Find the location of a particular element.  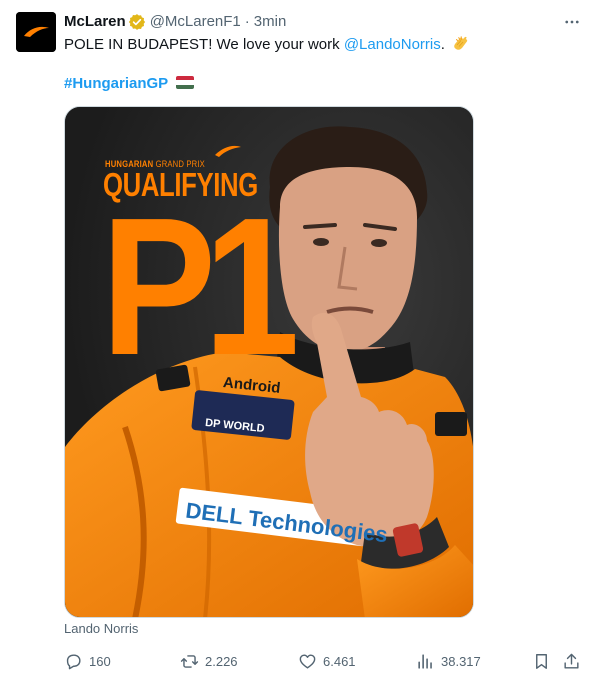

action-bar: 160 2.226 6.461 38.317 is located at coordinates (323, 661).